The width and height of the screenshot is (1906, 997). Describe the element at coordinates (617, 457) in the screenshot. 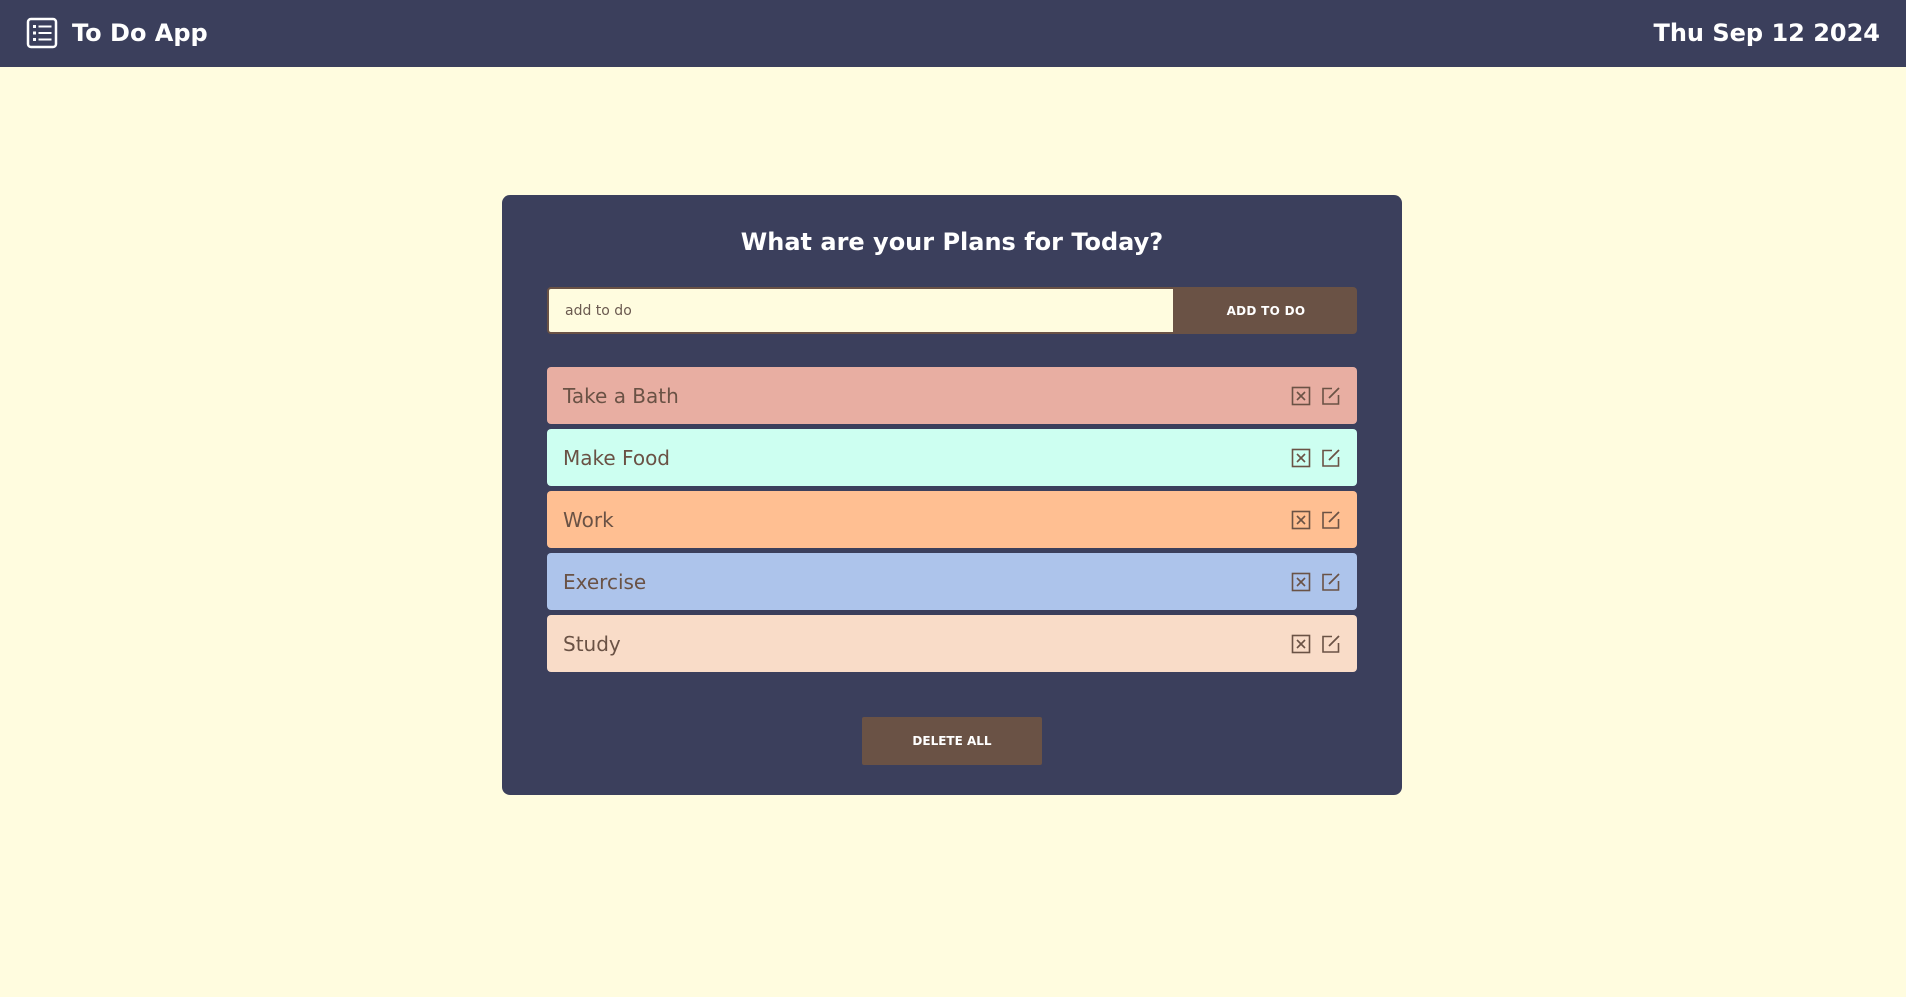

I see `todo-label: Make Food` at that location.